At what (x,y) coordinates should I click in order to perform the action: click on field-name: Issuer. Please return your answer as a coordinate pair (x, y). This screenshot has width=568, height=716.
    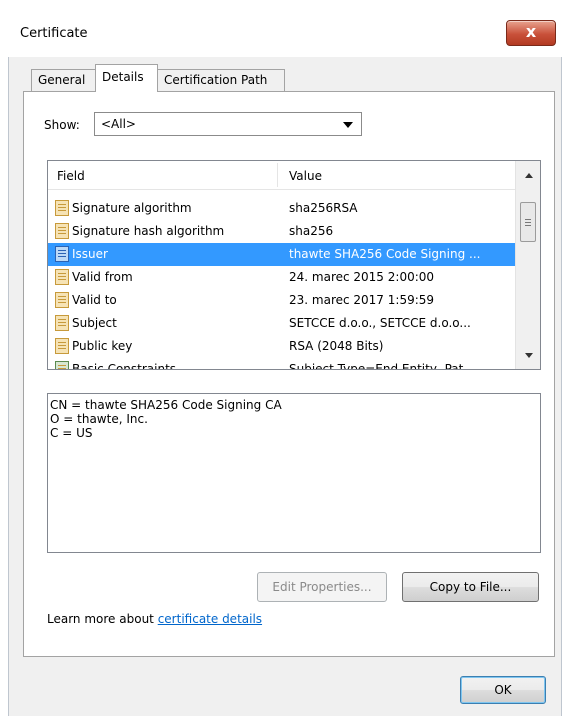
    Looking at the image, I should click on (90, 254).